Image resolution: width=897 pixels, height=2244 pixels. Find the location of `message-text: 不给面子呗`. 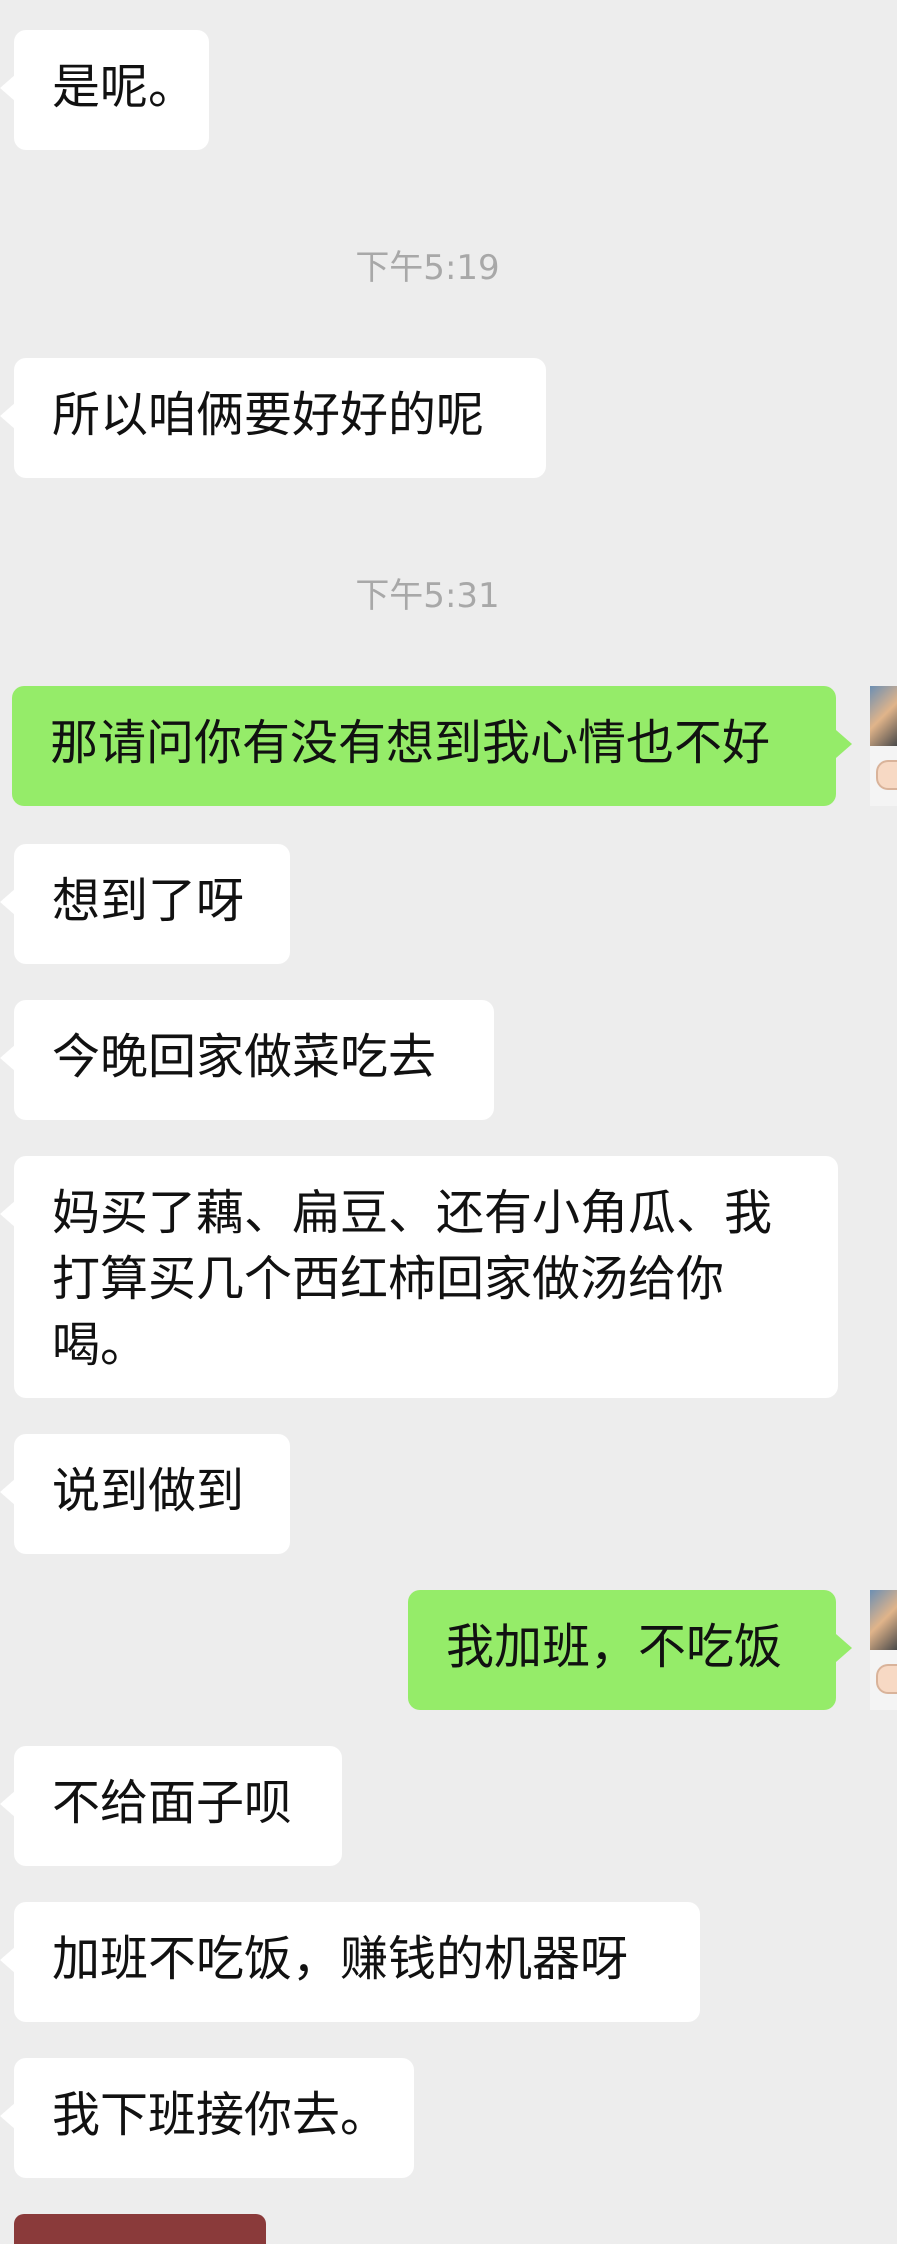

message-text: 不给面子呗 is located at coordinates (172, 1803).